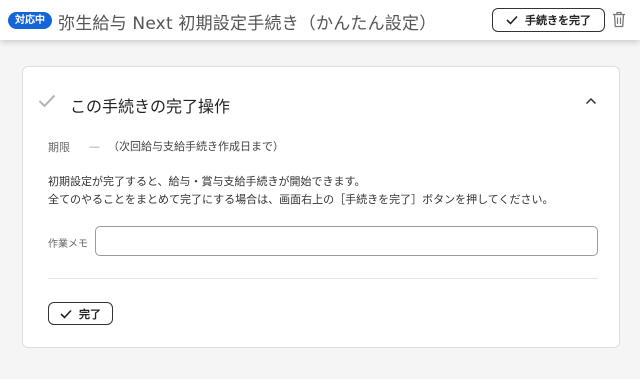  Describe the element at coordinates (558, 20) in the screenshot. I see `complete-procedure-label: 手続きを完了` at that location.